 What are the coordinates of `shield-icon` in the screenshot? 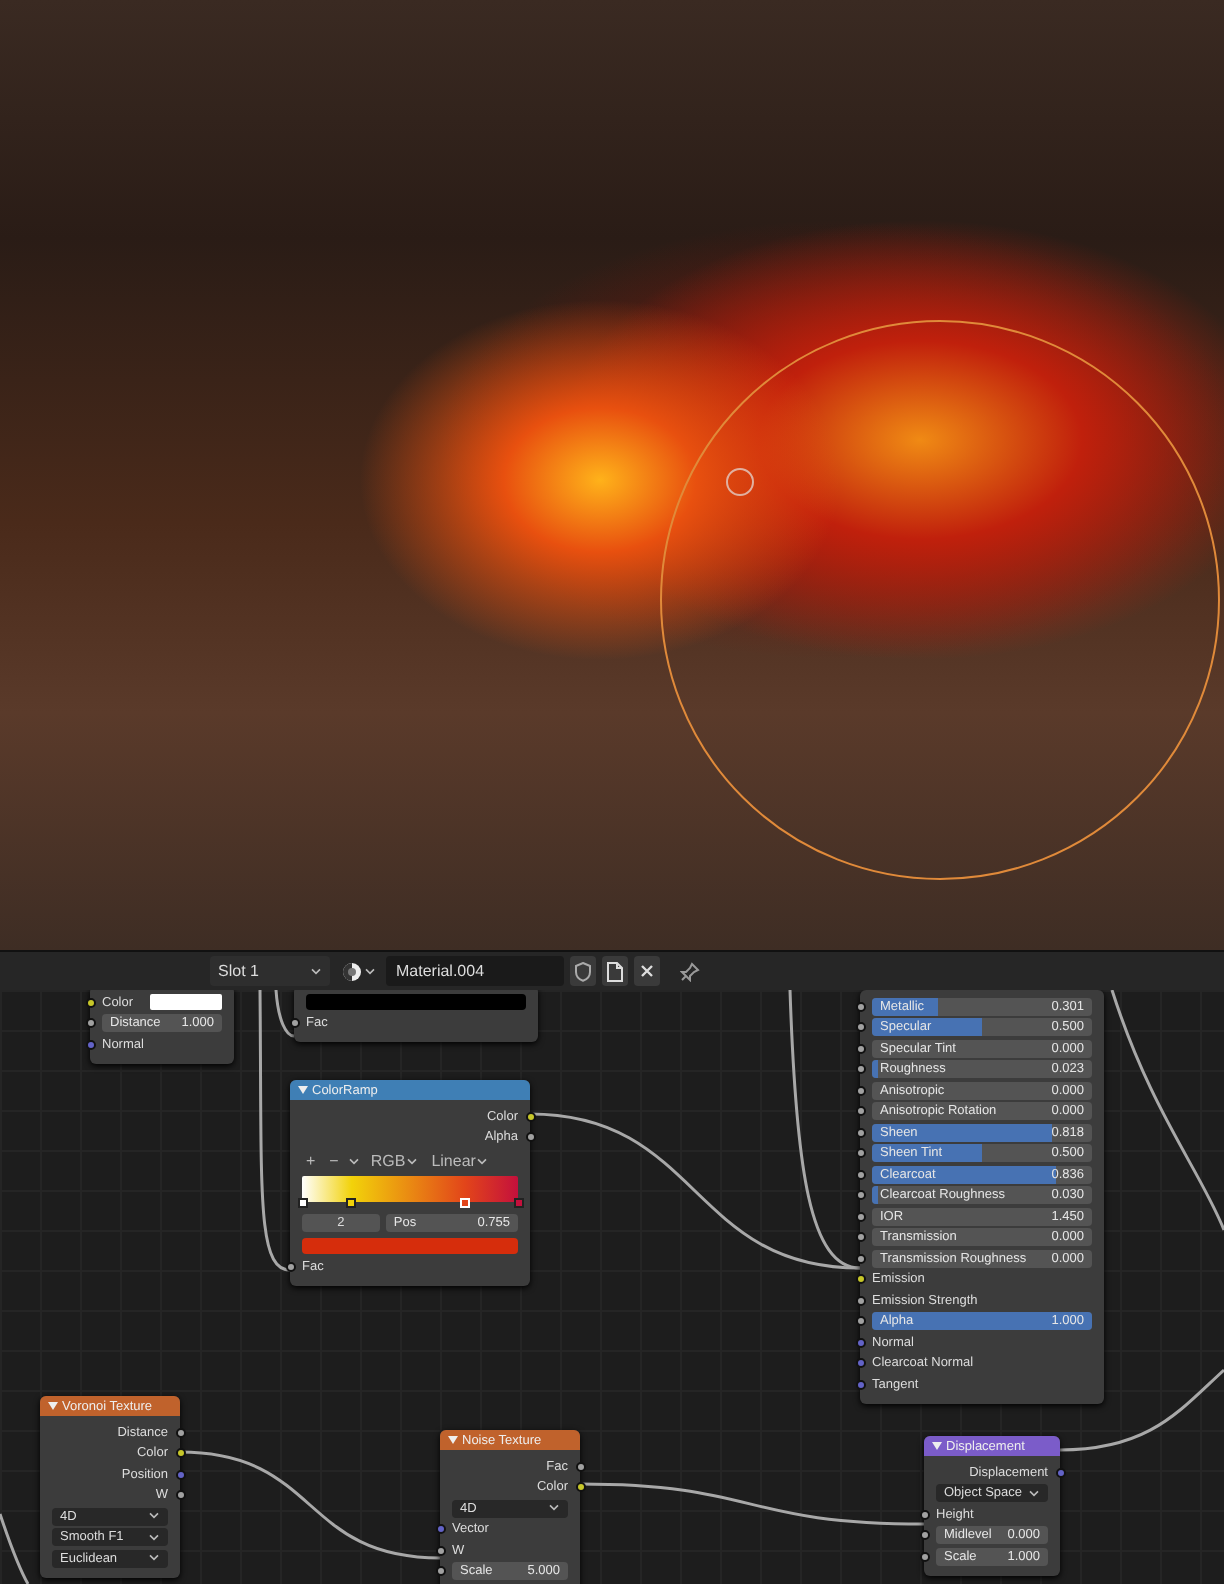 It's located at (583, 971).